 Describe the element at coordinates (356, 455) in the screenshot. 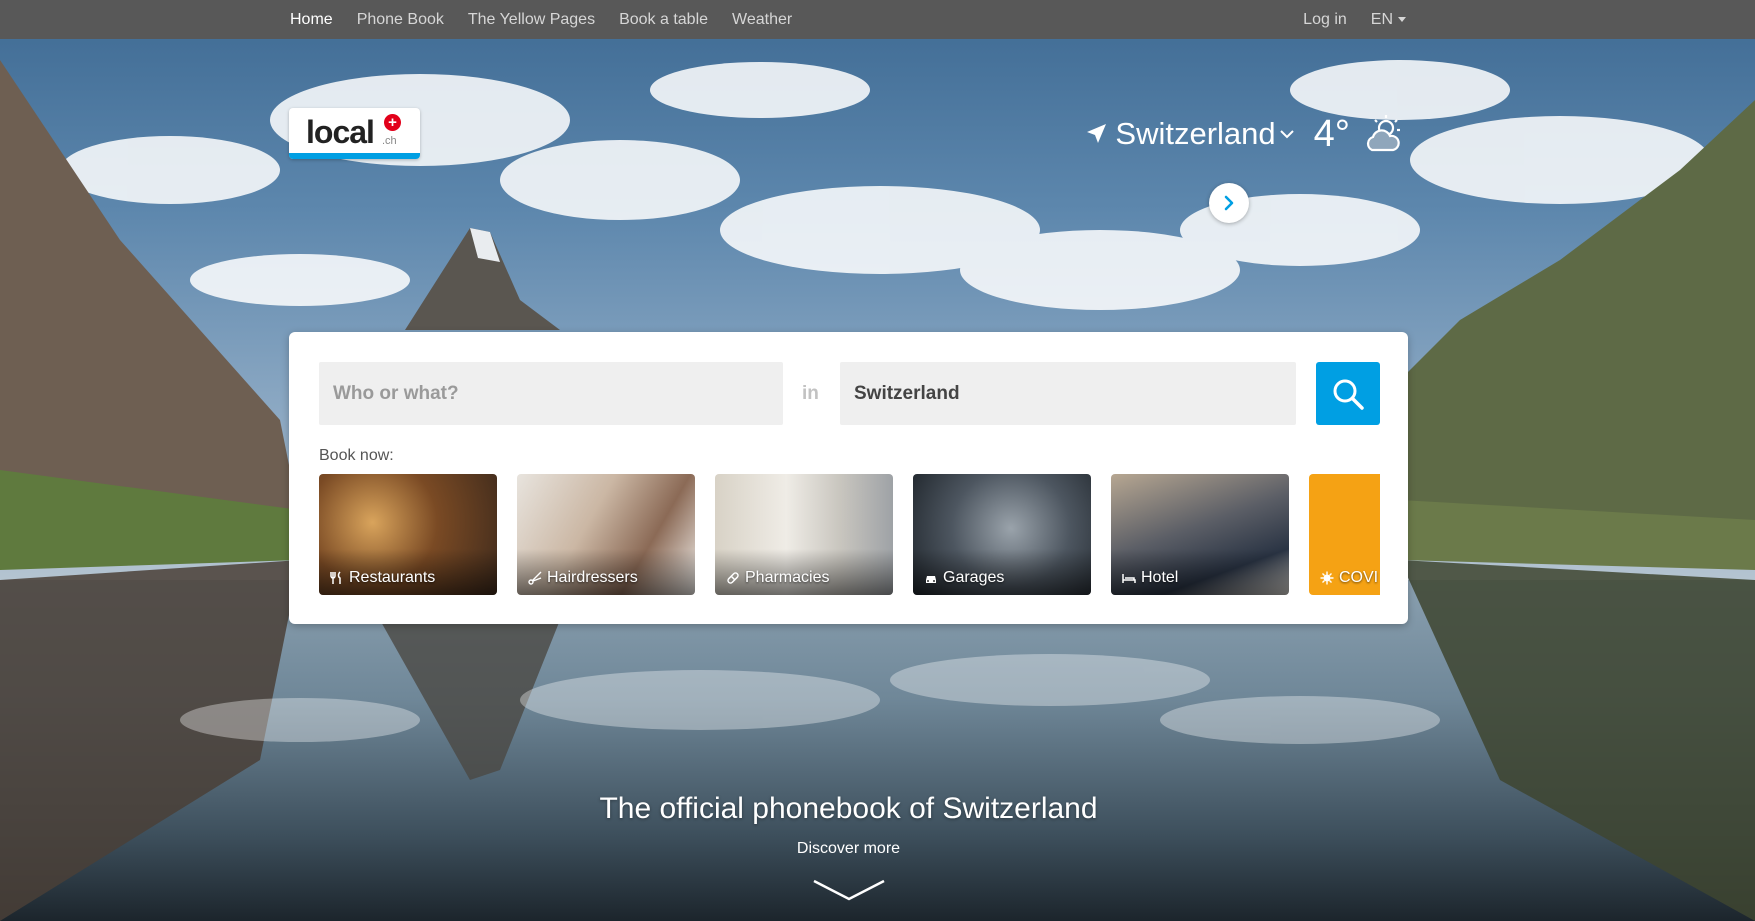

I see `book-now-label: Book now:` at that location.